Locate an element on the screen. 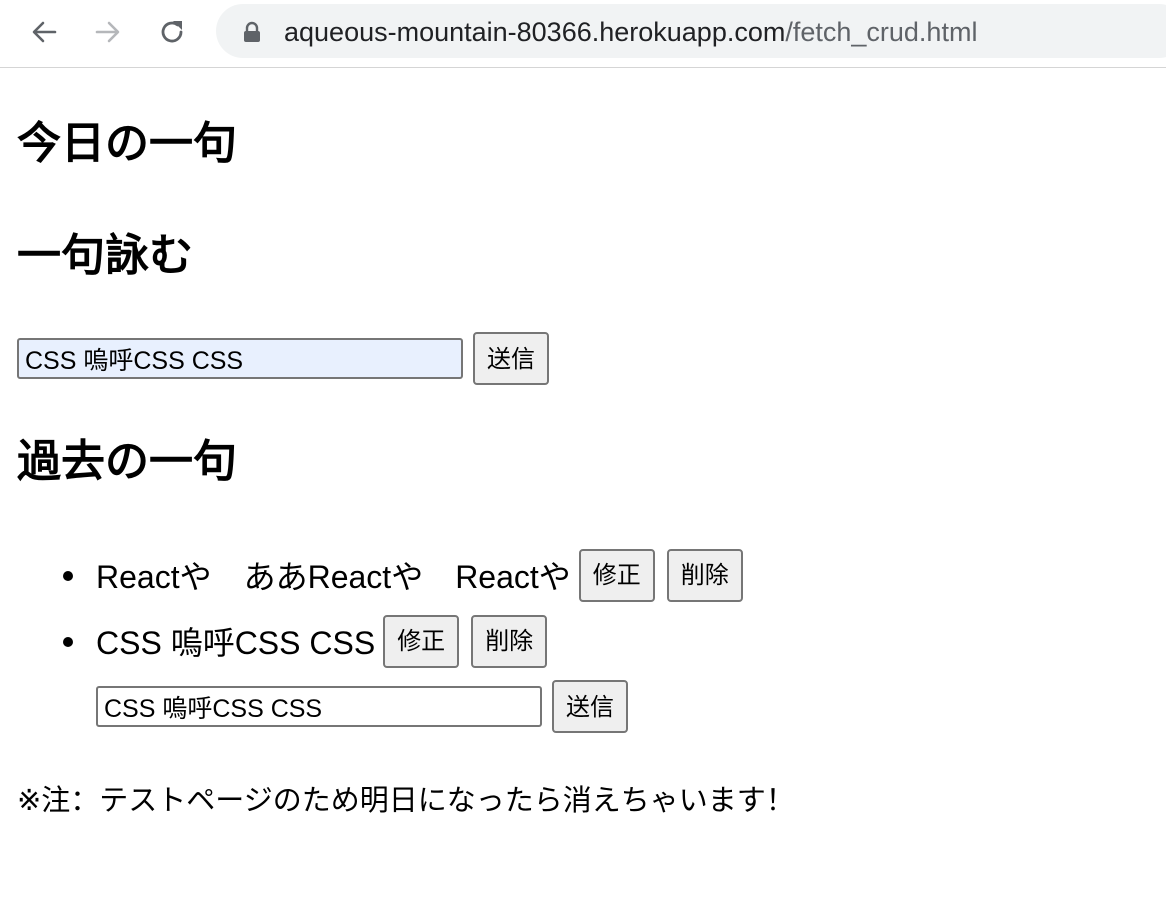 This screenshot has height=904, width=1166. list-item: Reactや ああReactや Reactや 修正 削除 is located at coordinates (380, 575).